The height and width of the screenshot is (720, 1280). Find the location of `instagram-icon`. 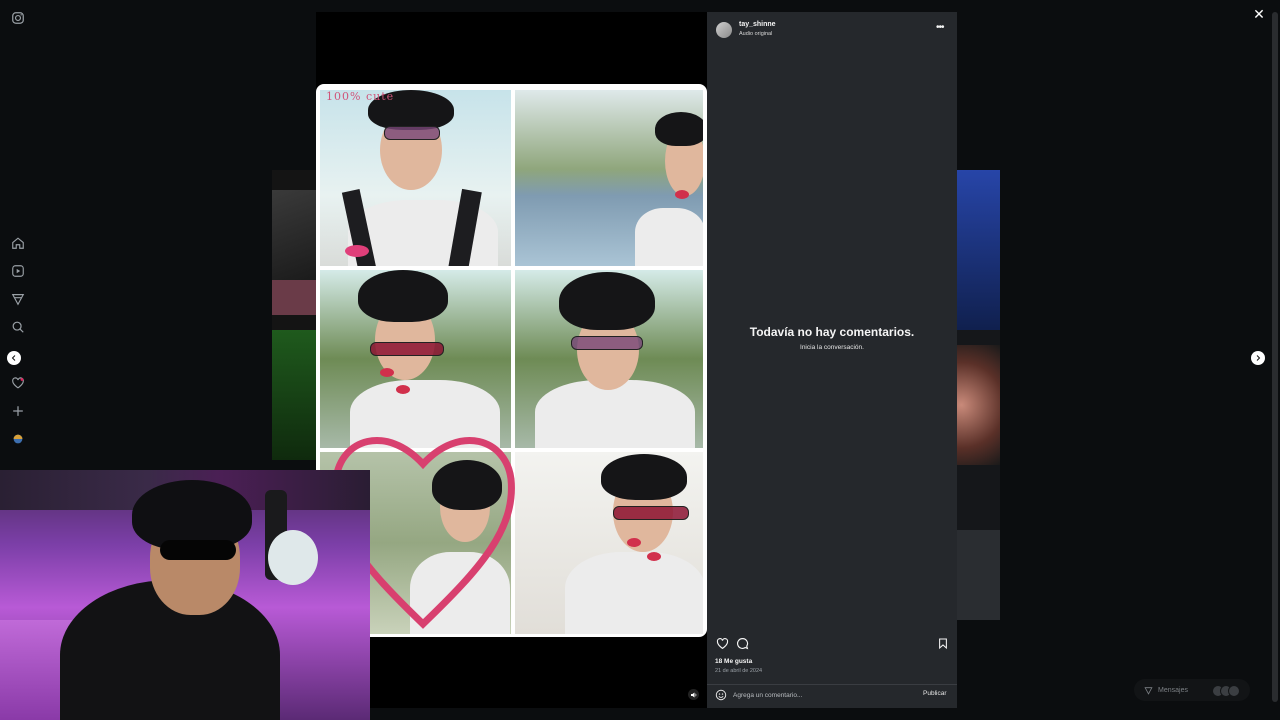

instagram-icon is located at coordinates (18, 18).